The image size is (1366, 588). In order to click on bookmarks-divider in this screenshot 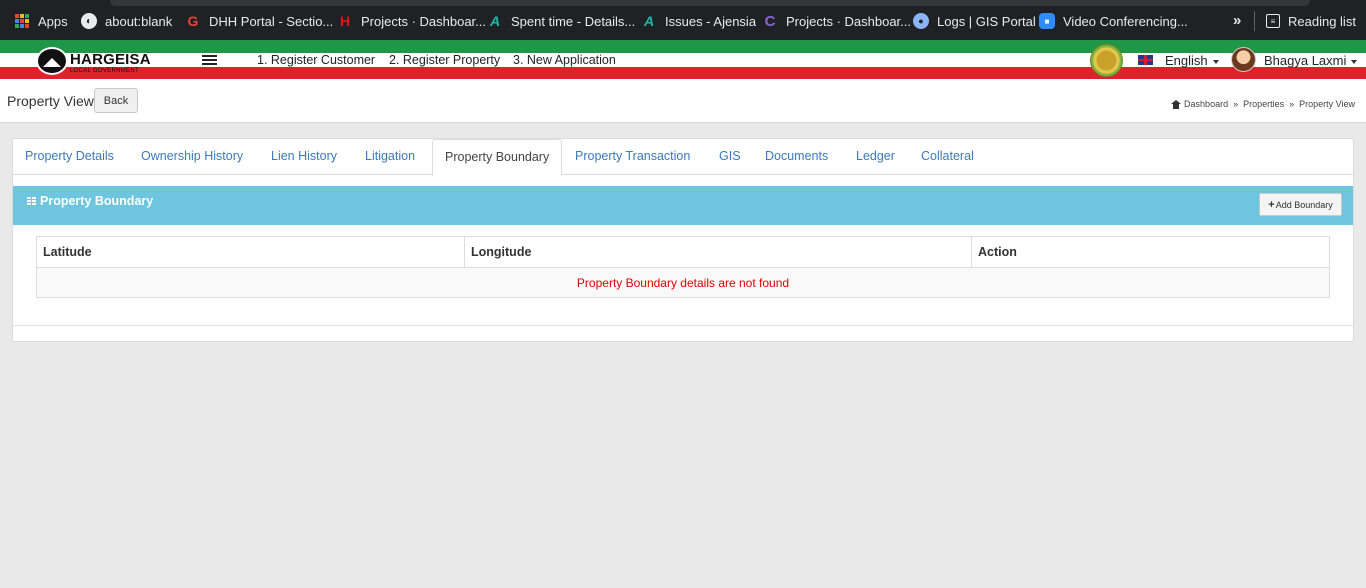, I will do `click(1254, 21)`.